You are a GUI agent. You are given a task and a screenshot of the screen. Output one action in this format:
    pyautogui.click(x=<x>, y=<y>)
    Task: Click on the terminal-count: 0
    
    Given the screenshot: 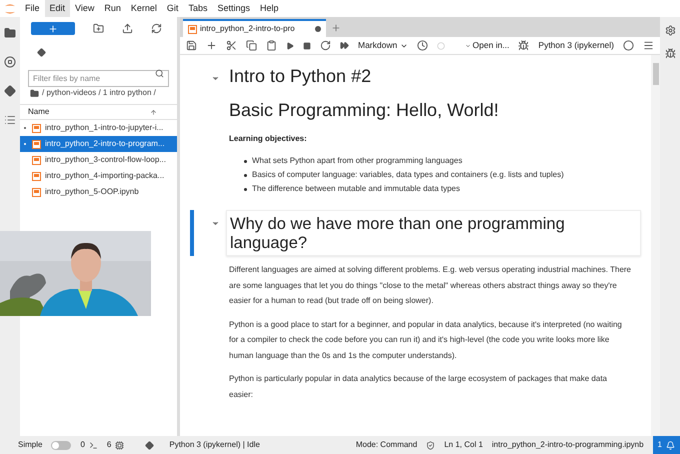 What is the action you would take?
    pyautogui.click(x=82, y=445)
    